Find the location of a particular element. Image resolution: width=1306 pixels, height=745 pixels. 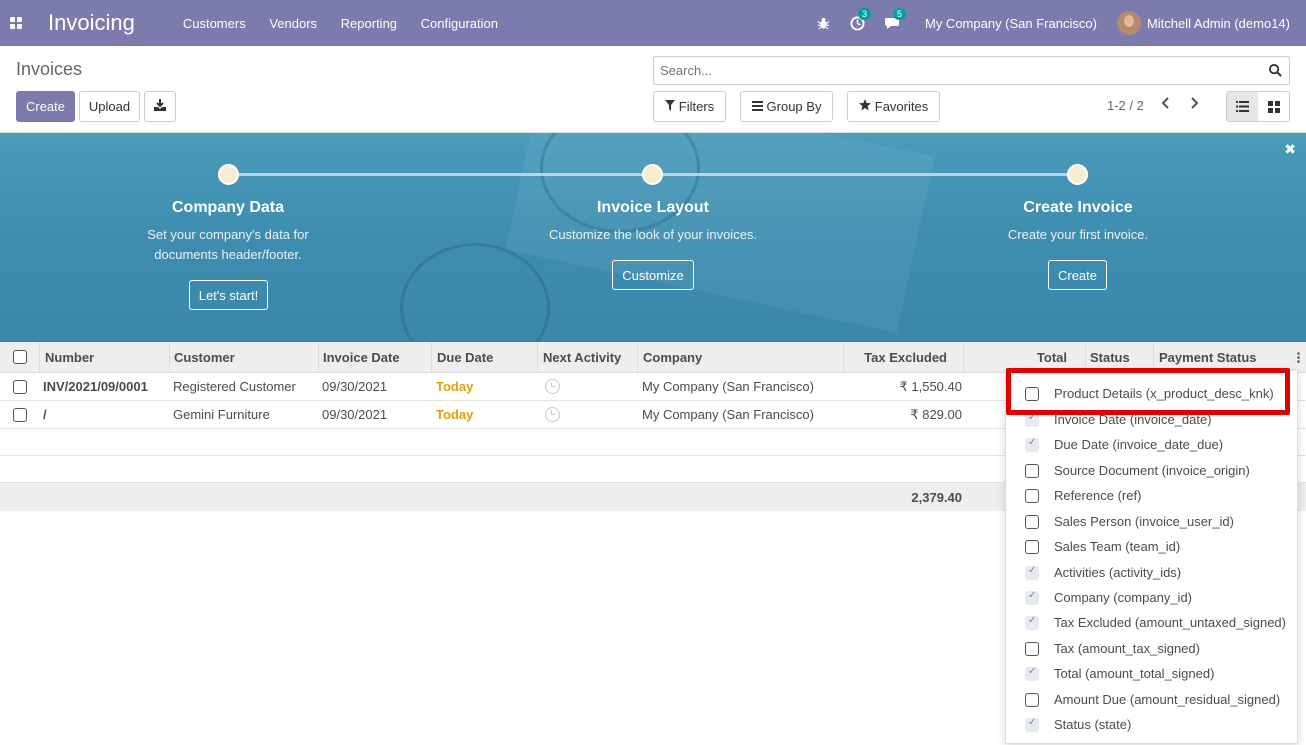

download-button is located at coordinates (160, 106).